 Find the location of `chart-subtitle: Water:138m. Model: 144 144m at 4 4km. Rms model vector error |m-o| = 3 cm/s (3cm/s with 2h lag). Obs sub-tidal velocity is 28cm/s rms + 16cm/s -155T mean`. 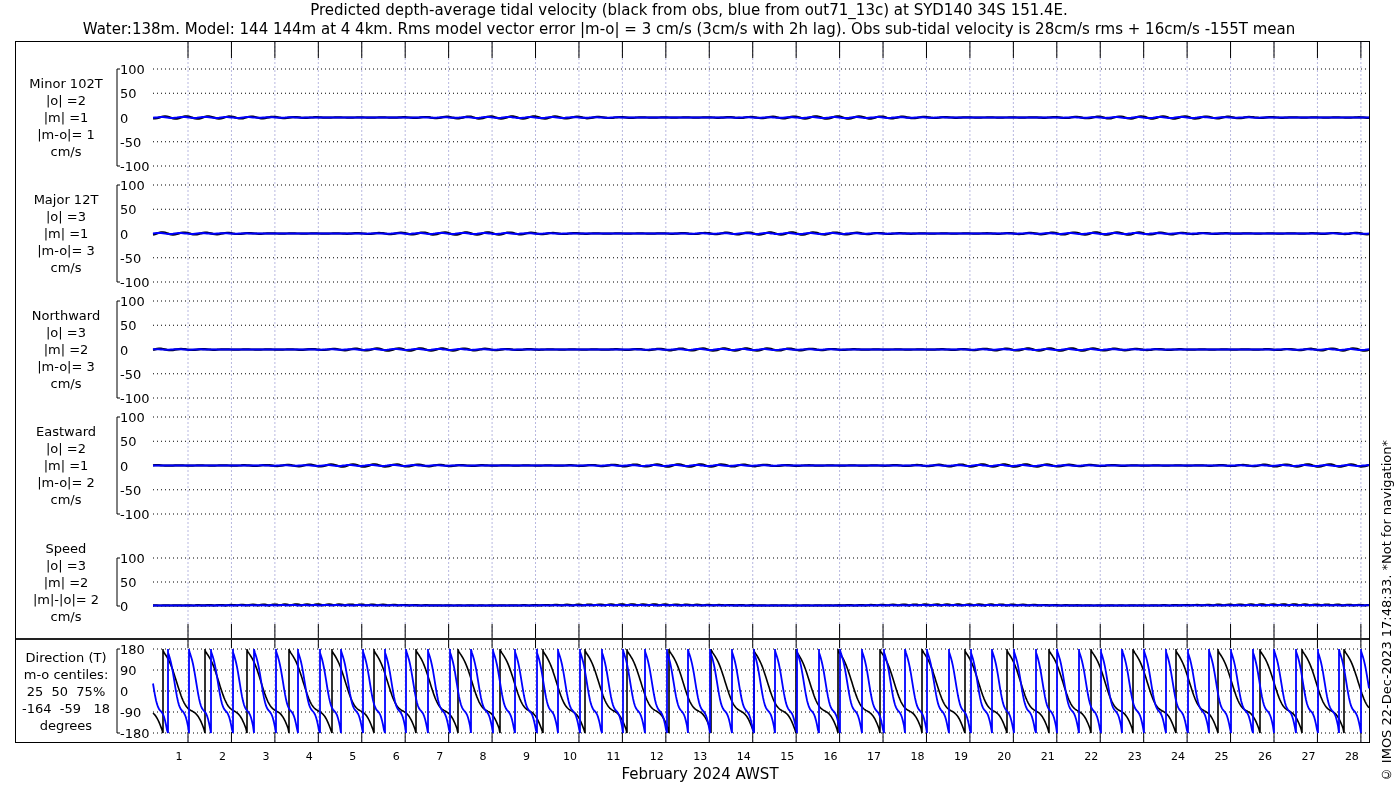

chart-subtitle: Water:138m. Model: 144 144m at 4 4km. Rms model vector error |m-o| = 3 cm/s (3cm/s with 2h lag). Obs sub-tidal velocity is 28cm/s rms + 16cm/s -155T mean is located at coordinates (689, 29).